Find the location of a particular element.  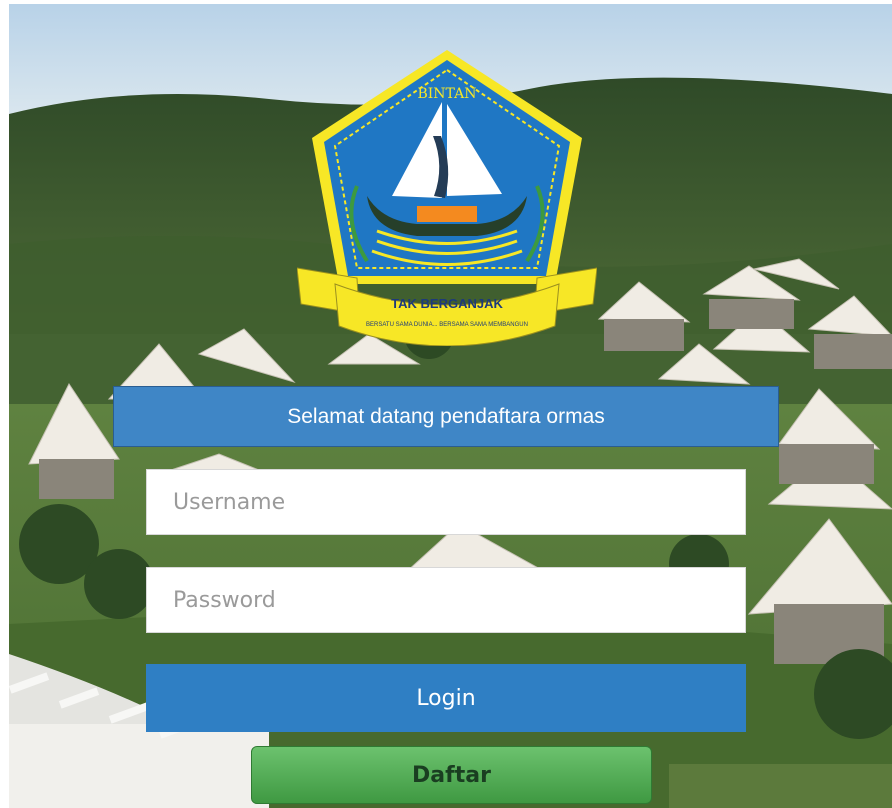

login-button-label: Login is located at coordinates (446, 698).